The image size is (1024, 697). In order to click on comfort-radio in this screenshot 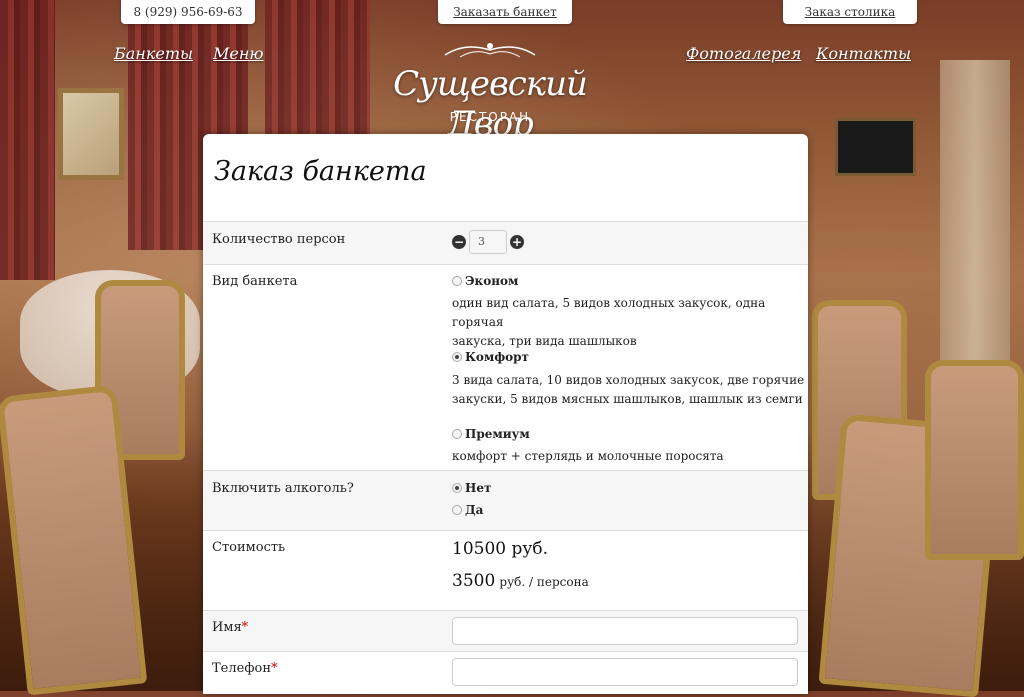, I will do `click(457, 356)`.